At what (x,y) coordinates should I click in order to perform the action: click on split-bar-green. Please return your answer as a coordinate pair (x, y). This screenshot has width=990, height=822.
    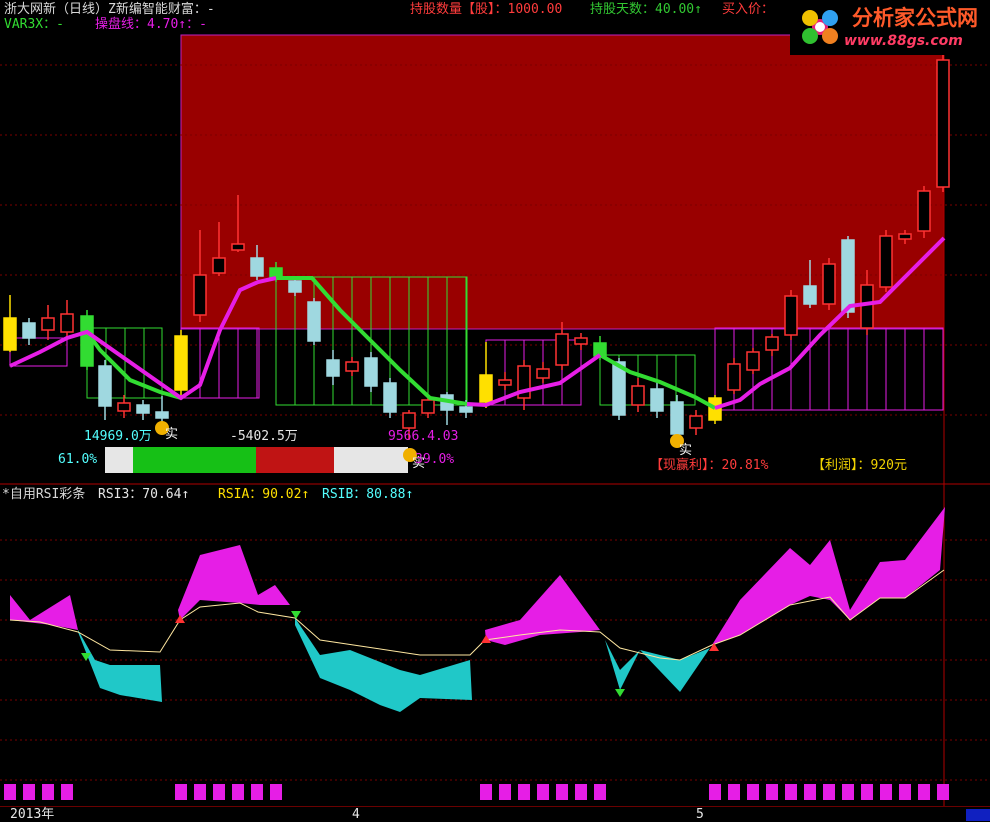
    Looking at the image, I should click on (194, 460).